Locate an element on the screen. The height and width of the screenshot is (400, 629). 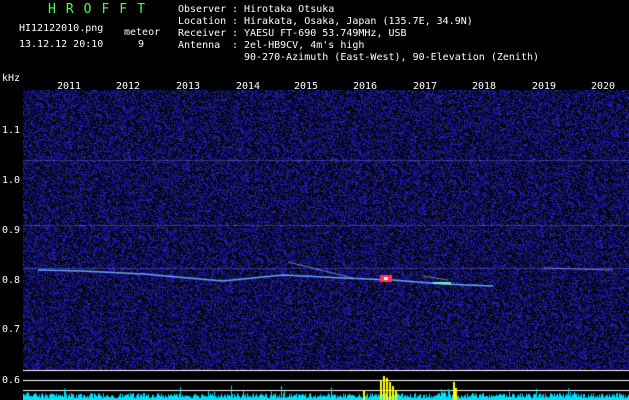
meteor-count: 9 is located at coordinates (141, 44).